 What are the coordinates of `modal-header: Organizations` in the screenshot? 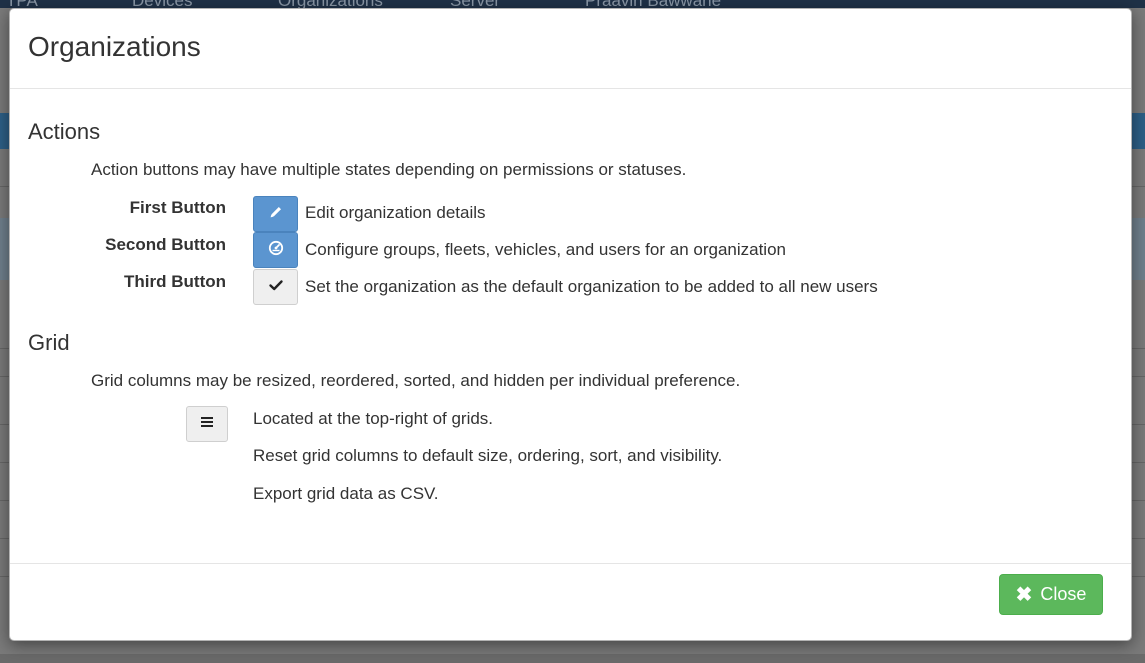 It's located at (570, 49).